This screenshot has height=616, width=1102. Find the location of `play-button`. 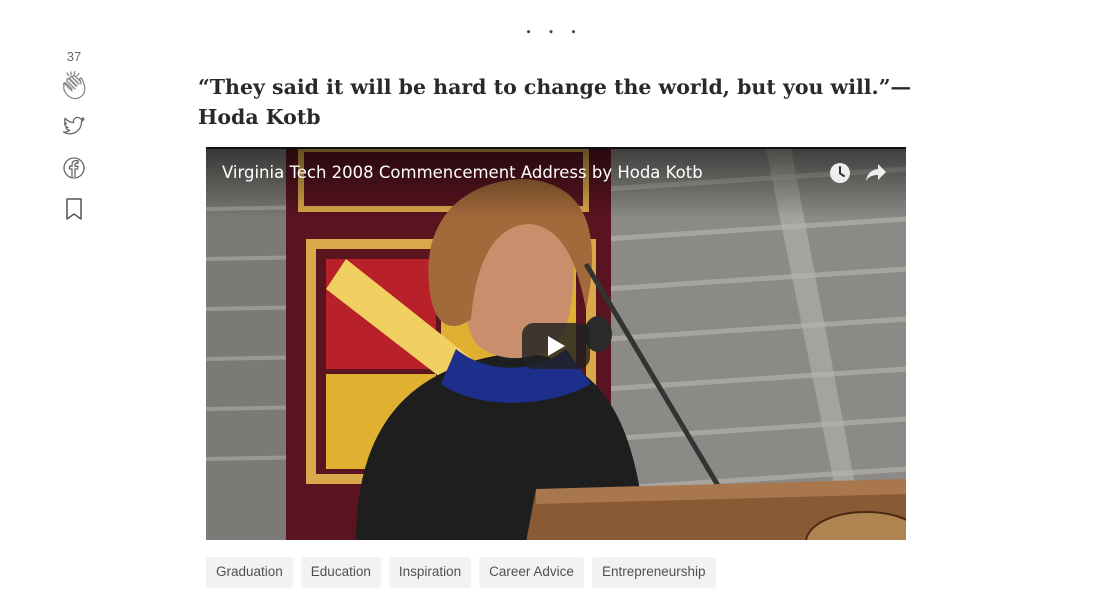

play-button is located at coordinates (556, 346).